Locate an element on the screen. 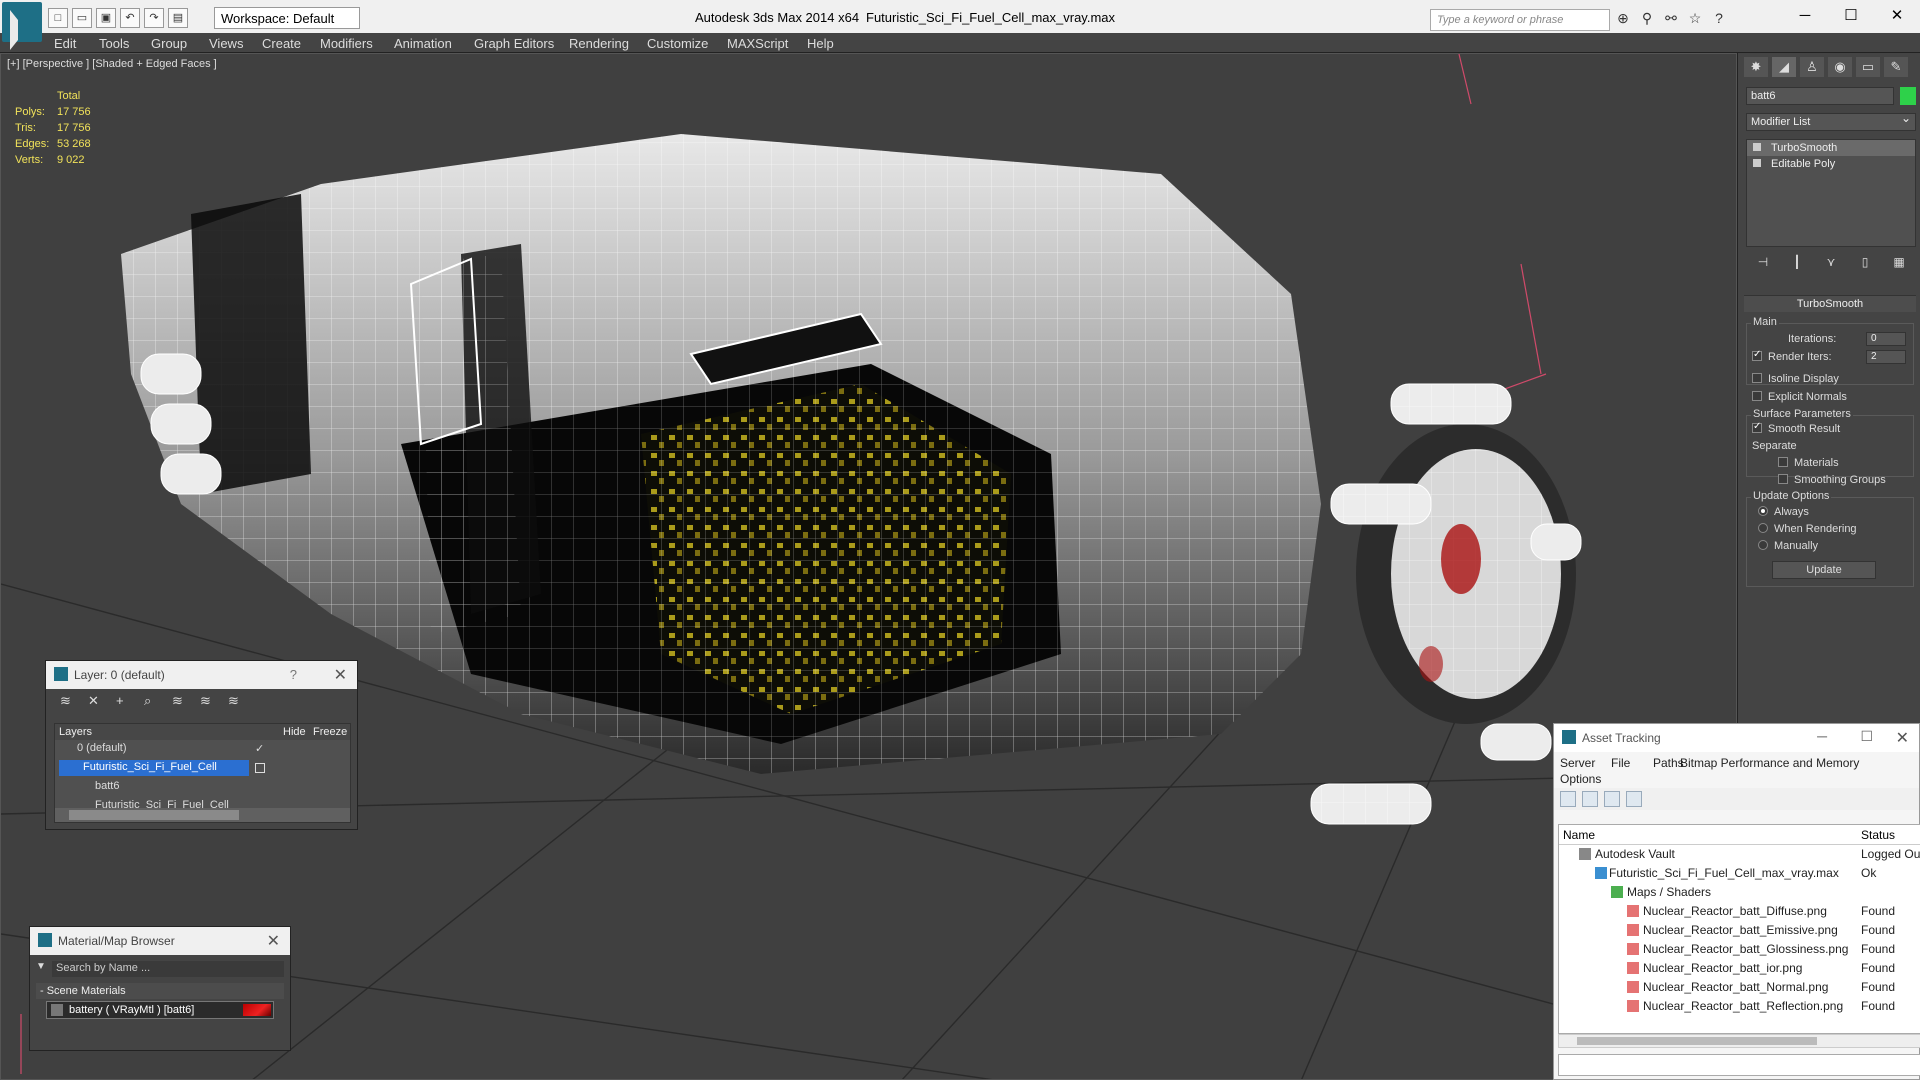  connect-icon: ⚯ is located at coordinates (1671, 19).